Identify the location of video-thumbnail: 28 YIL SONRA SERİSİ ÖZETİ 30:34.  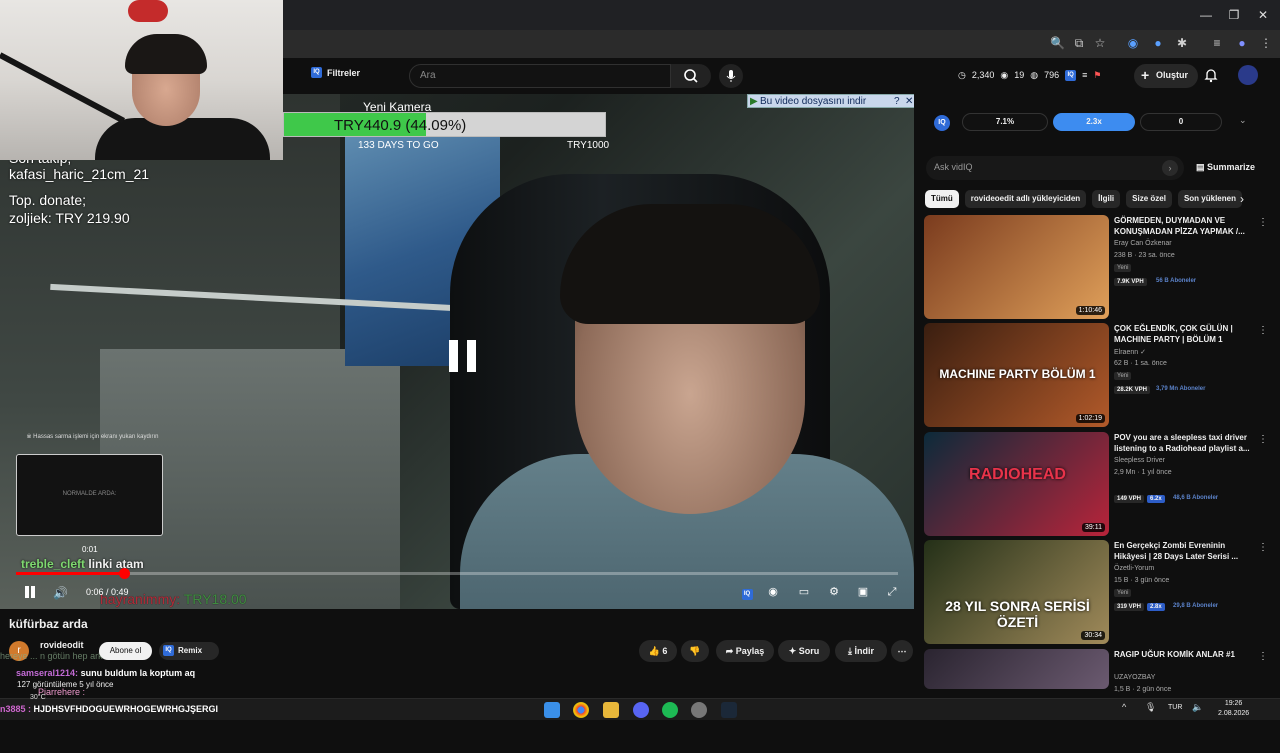
(1016, 592).